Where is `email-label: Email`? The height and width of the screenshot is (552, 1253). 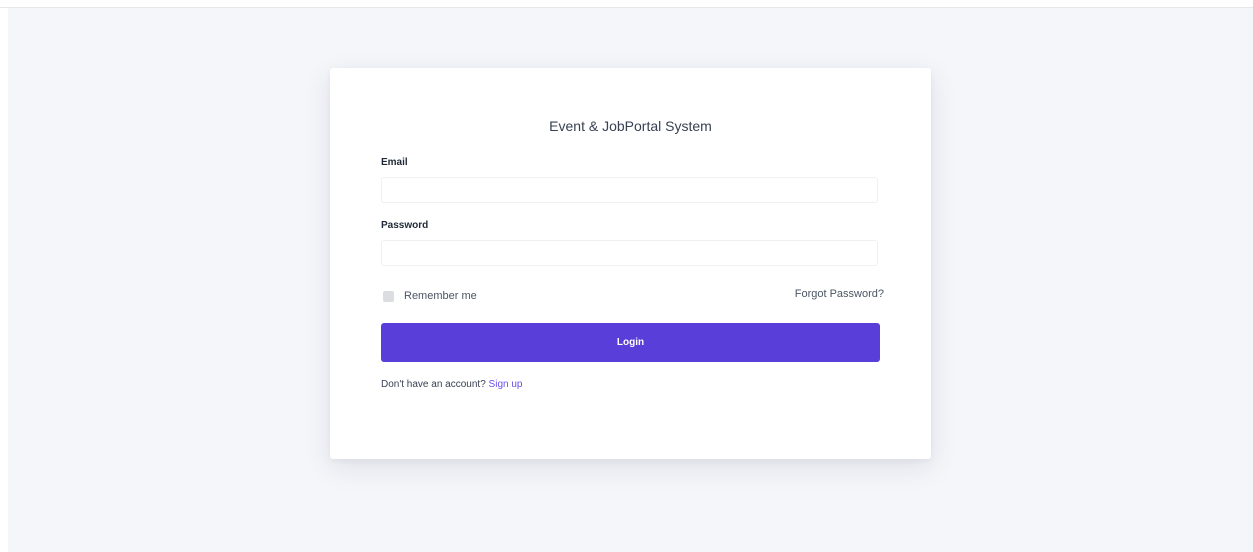 email-label: Email is located at coordinates (394, 162).